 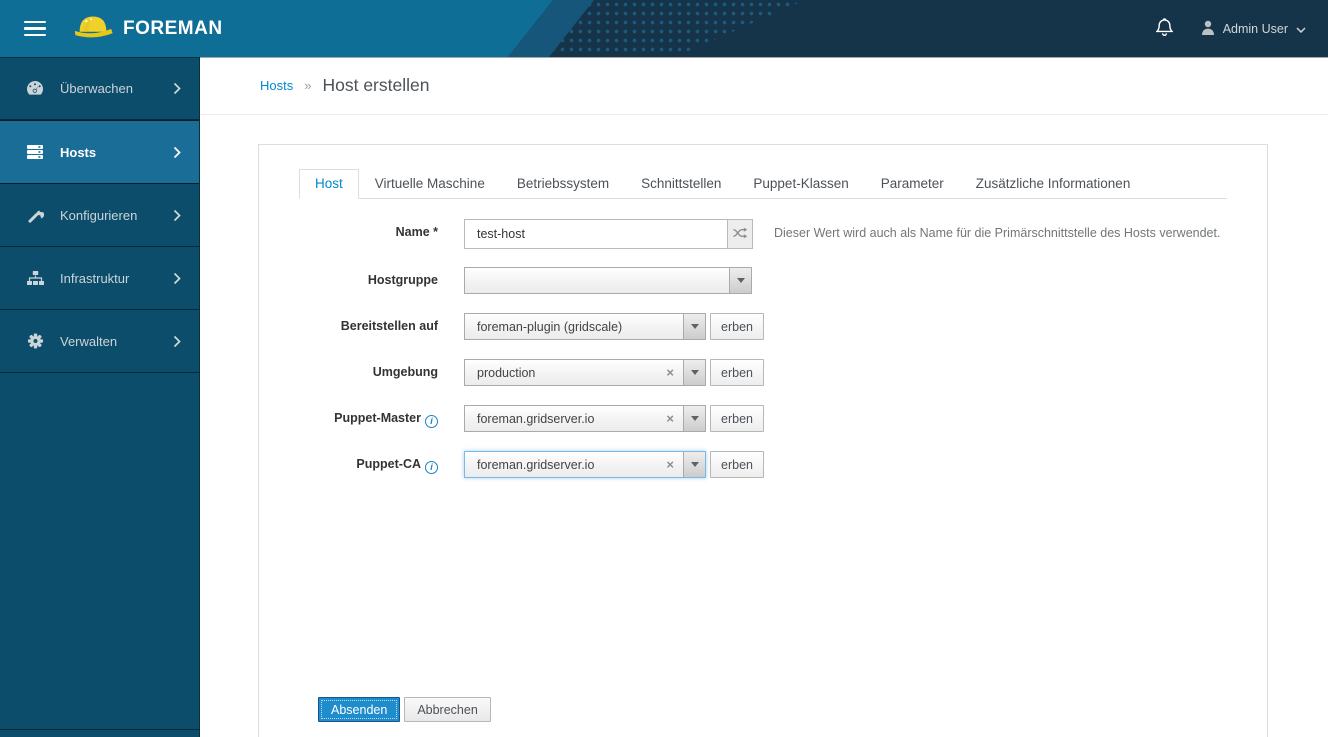 I want to click on sidebar-item-ueberwachen: Überwachen, so click(x=99, y=88).